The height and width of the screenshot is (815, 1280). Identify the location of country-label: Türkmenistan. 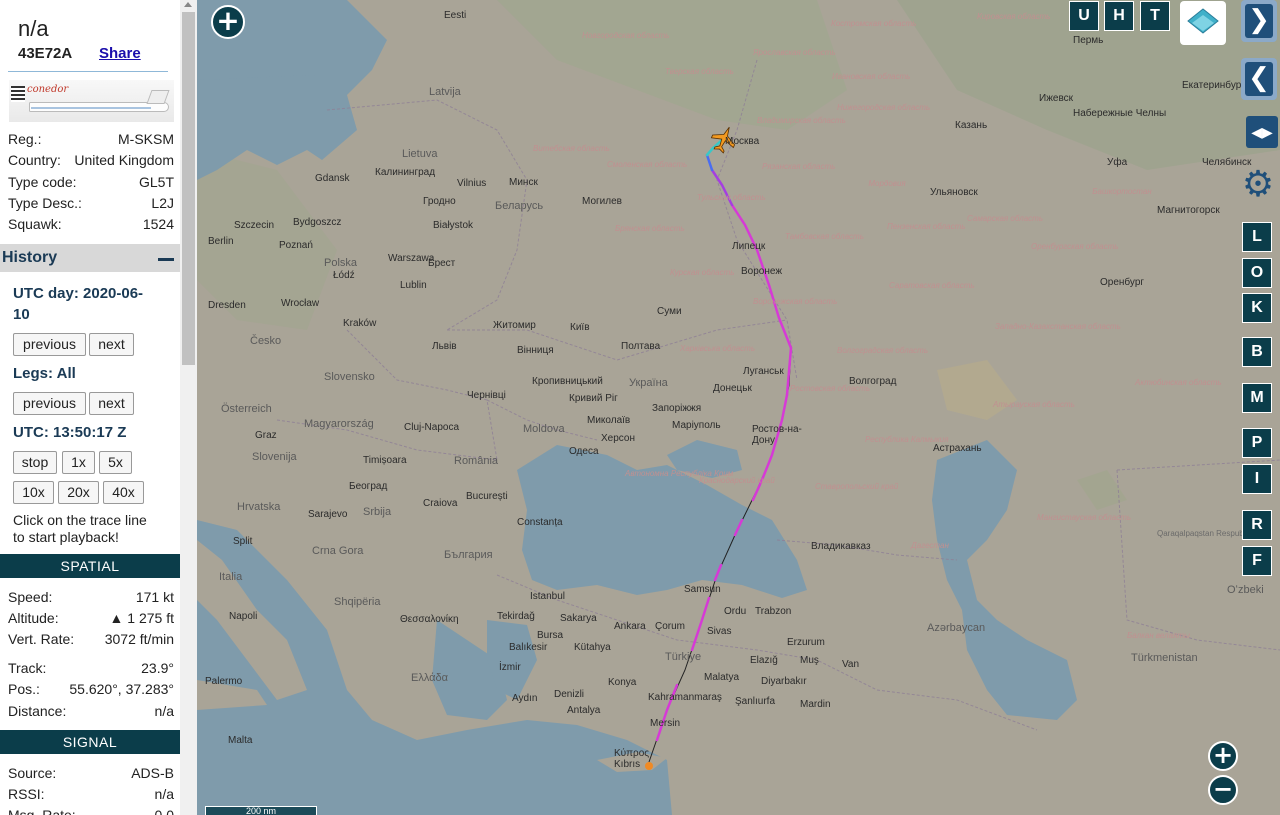
(1164, 658).